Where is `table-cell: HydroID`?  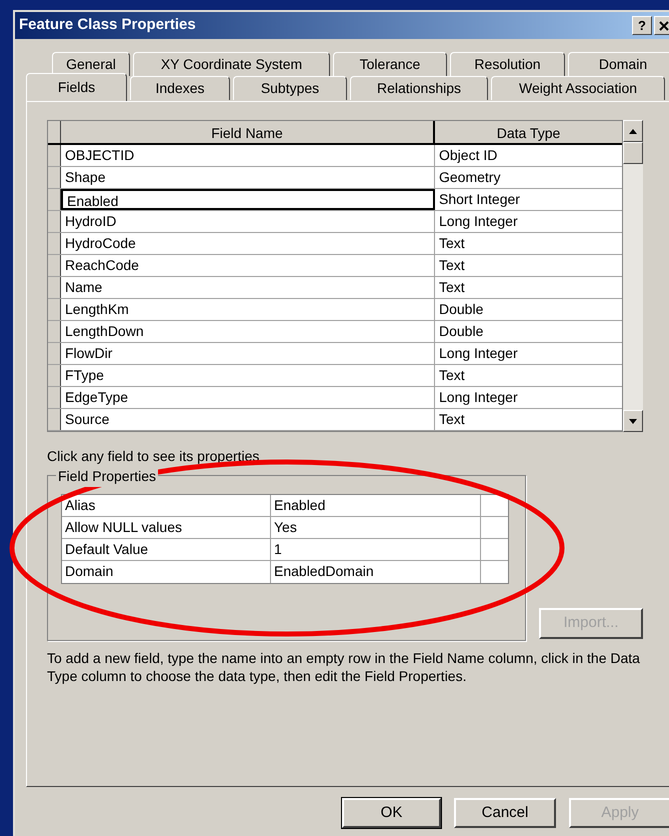
table-cell: HydroID is located at coordinates (248, 221).